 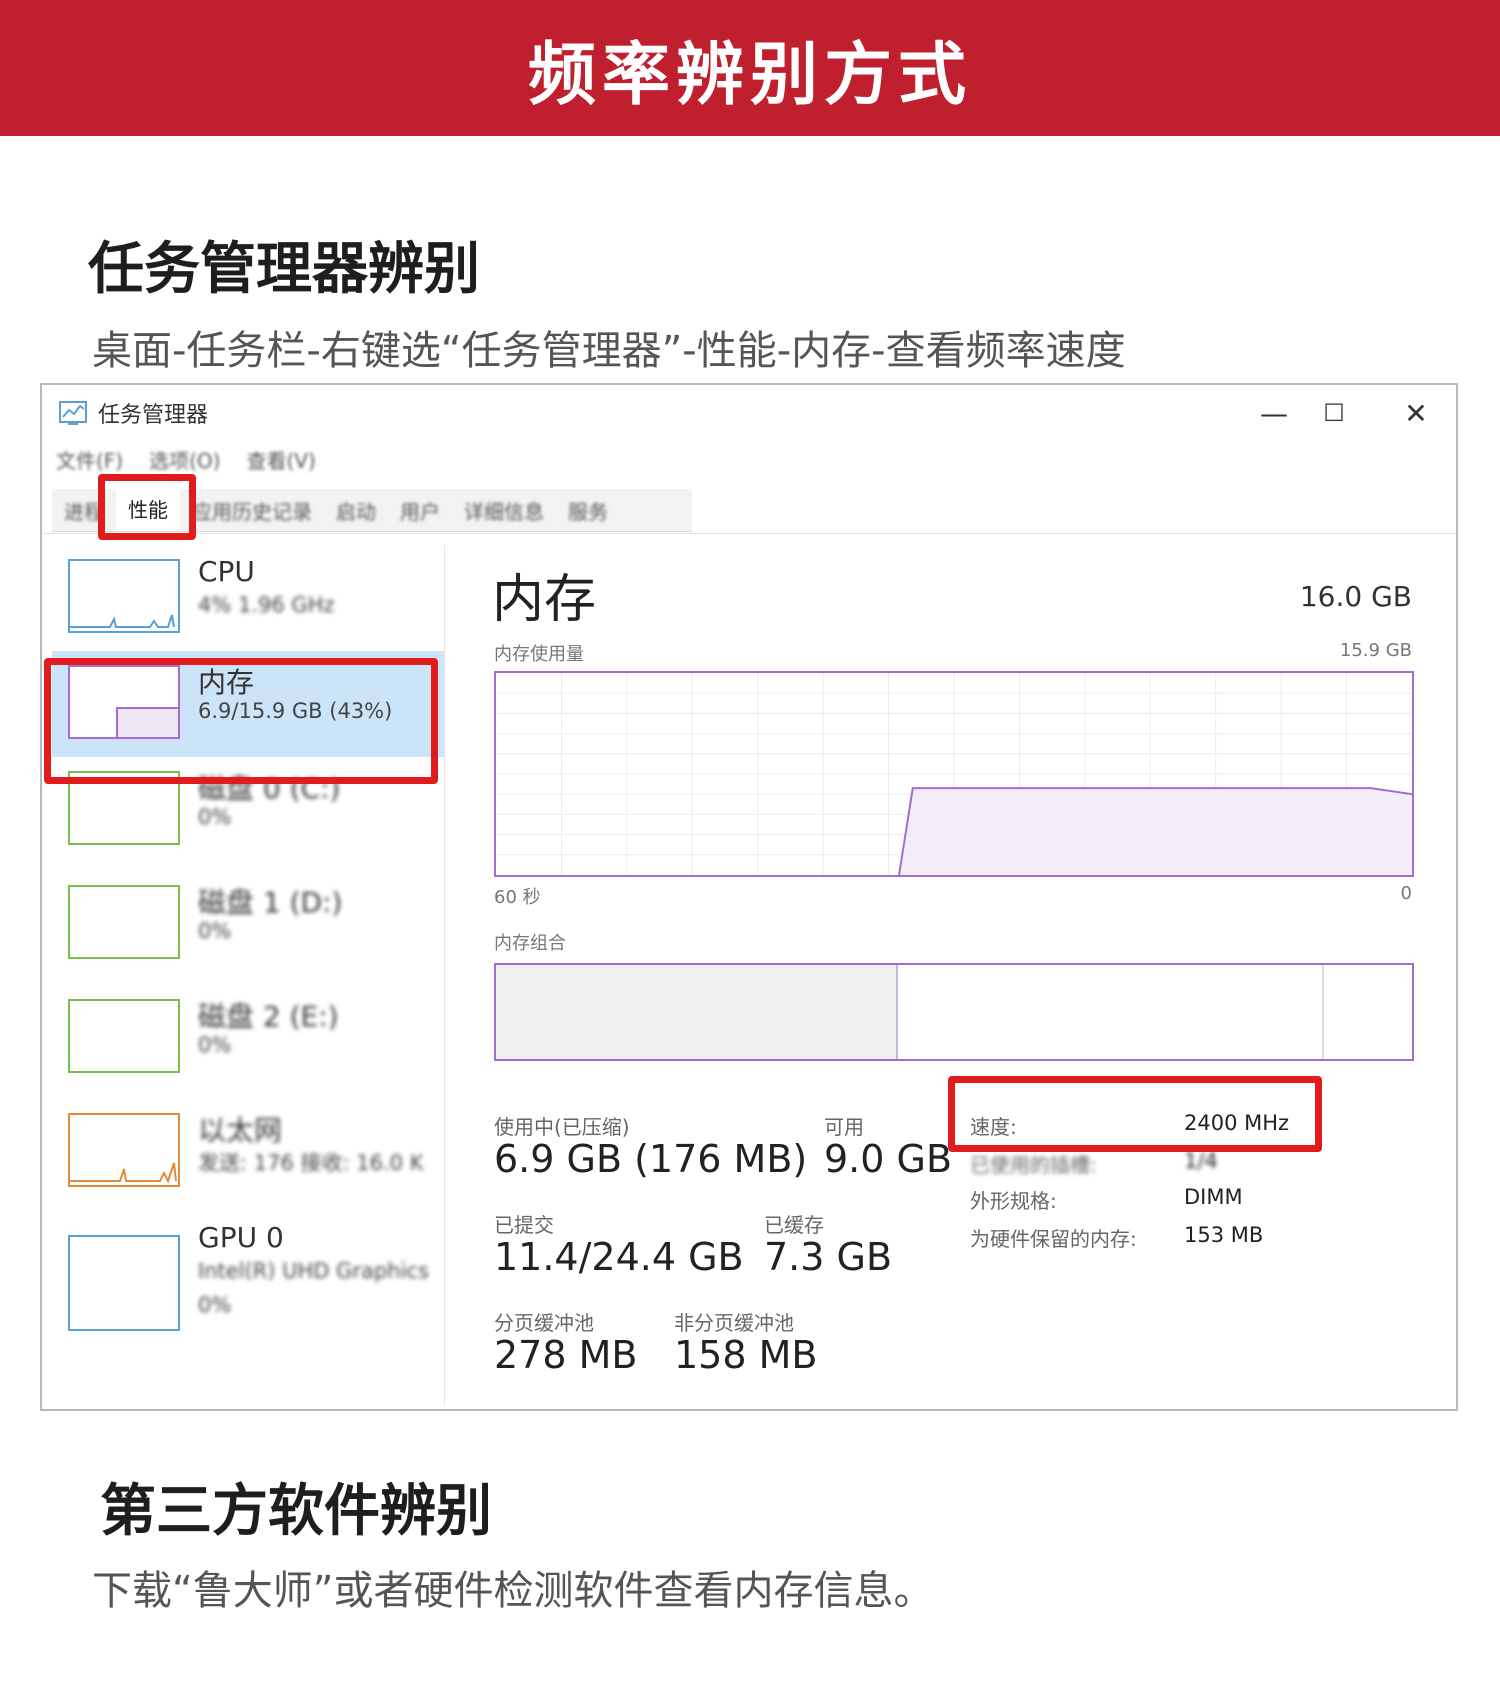 I want to click on chart-axis-left: 60 秒, so click(x=517, y=897).